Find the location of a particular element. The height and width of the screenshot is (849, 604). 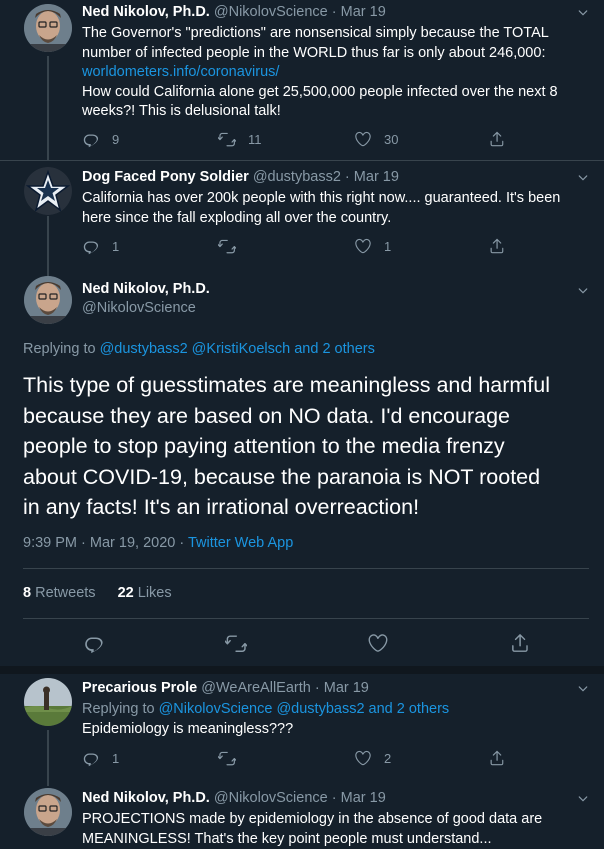

retweets-stat: 8 Retweets is located at coordinates (59, 593).